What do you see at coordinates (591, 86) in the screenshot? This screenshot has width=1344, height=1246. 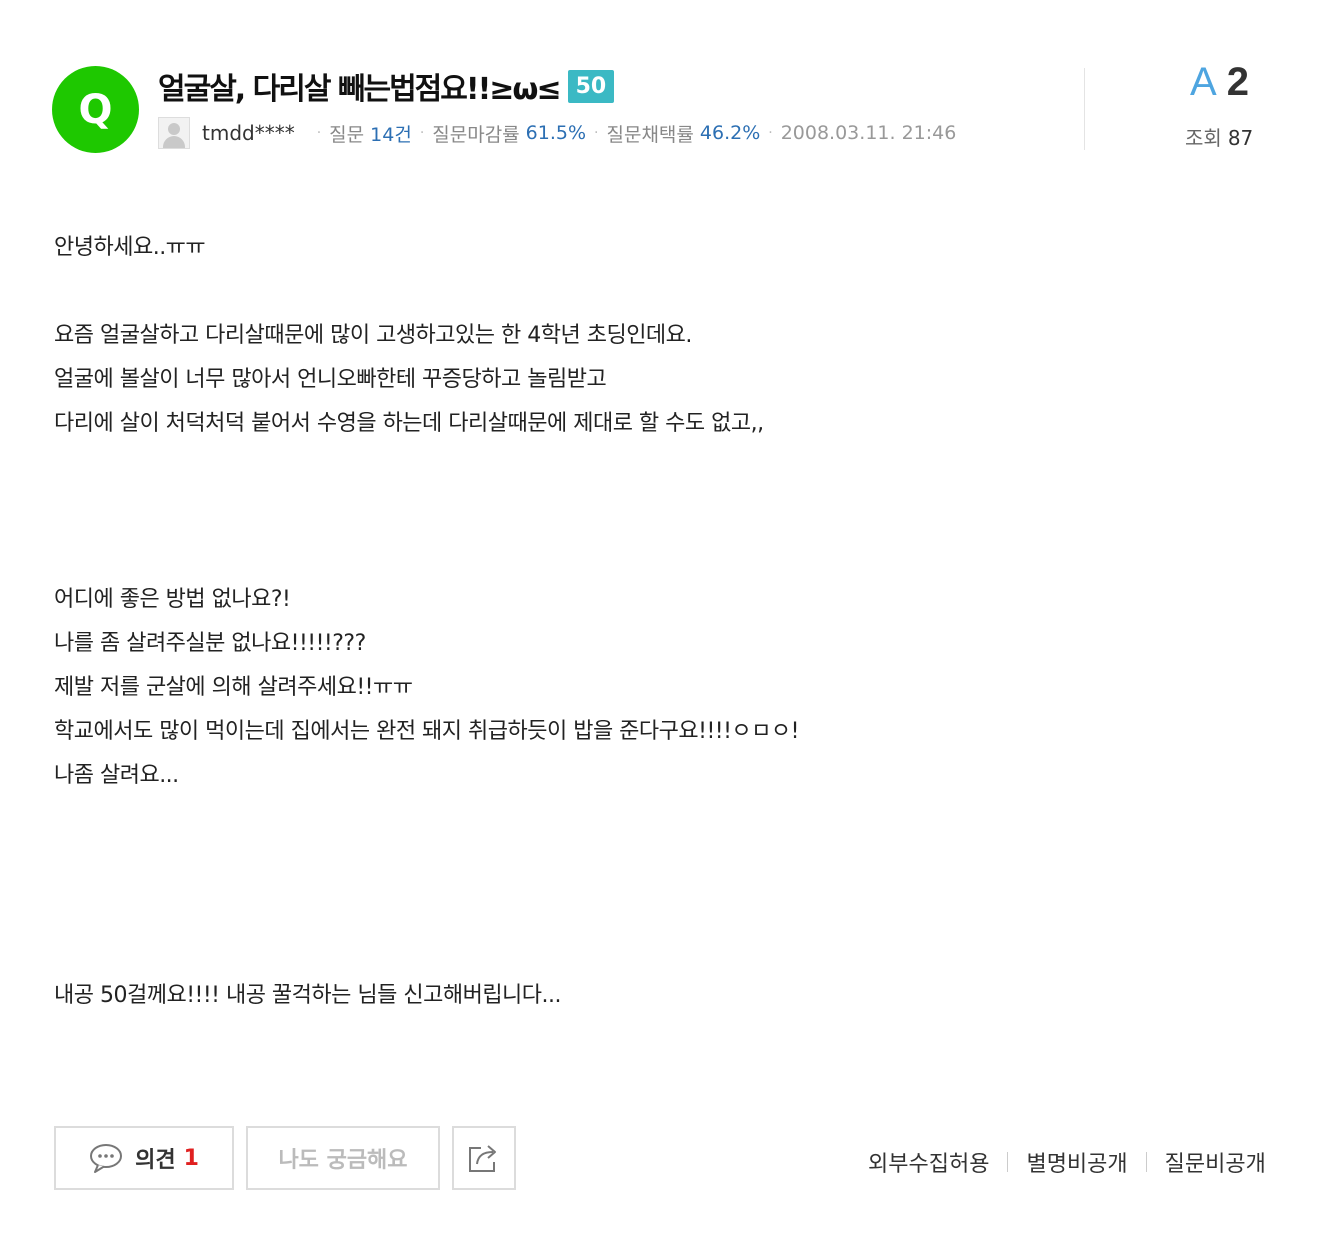 I see `points-badge: 50` at bounding box center [591, 86].